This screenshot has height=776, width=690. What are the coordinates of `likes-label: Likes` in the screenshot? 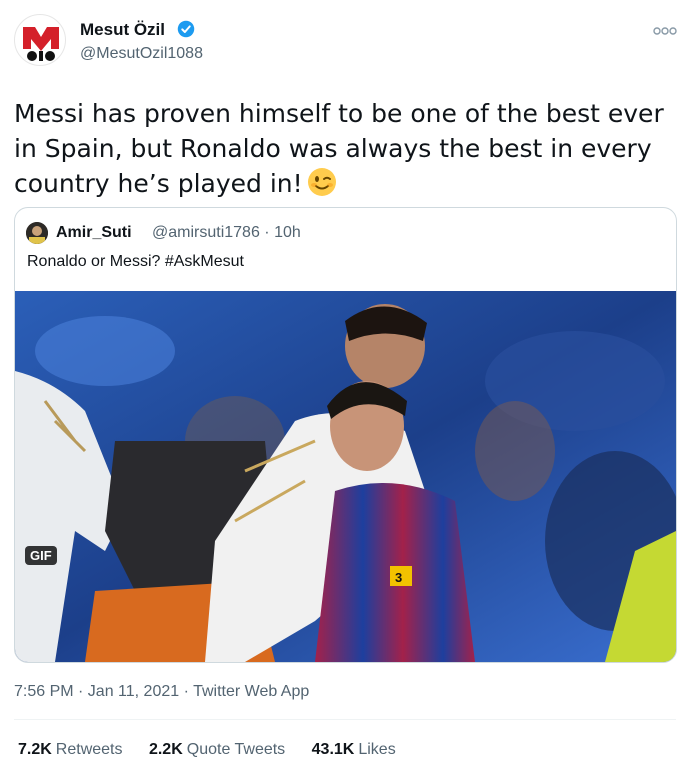 It's located at (377, 749).